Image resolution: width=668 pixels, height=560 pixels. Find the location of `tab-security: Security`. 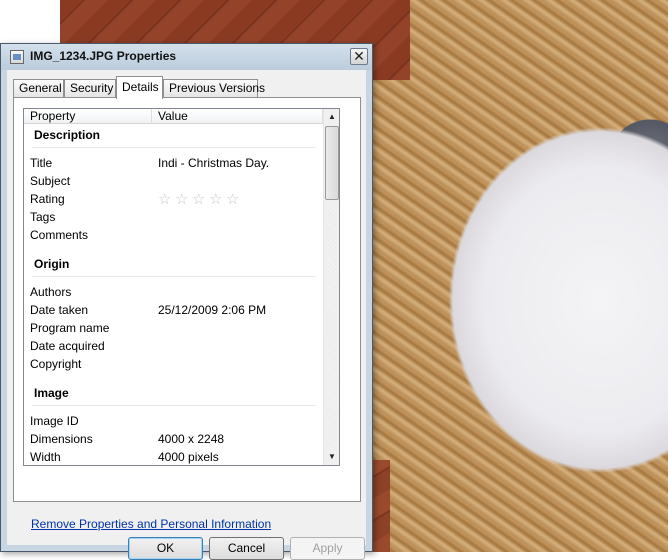

tab-security: Security is located at coordinates (90, 88).